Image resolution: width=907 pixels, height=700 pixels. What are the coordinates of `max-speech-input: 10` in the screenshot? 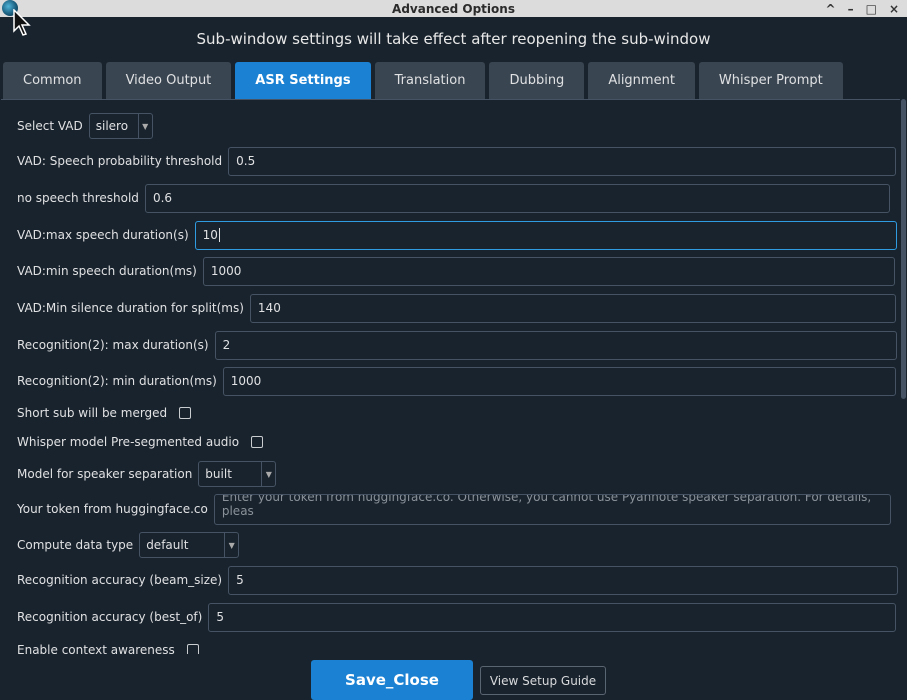 It's located at (545, 235).